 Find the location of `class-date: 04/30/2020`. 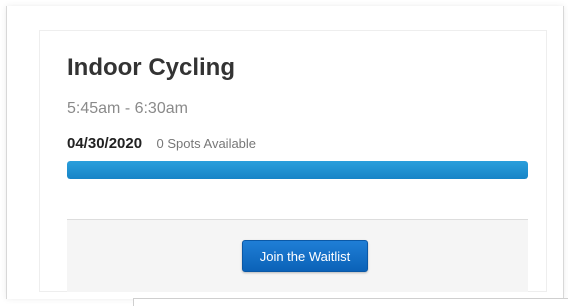

class-date: 04/30/2020 is located at coordinates (105, 143).